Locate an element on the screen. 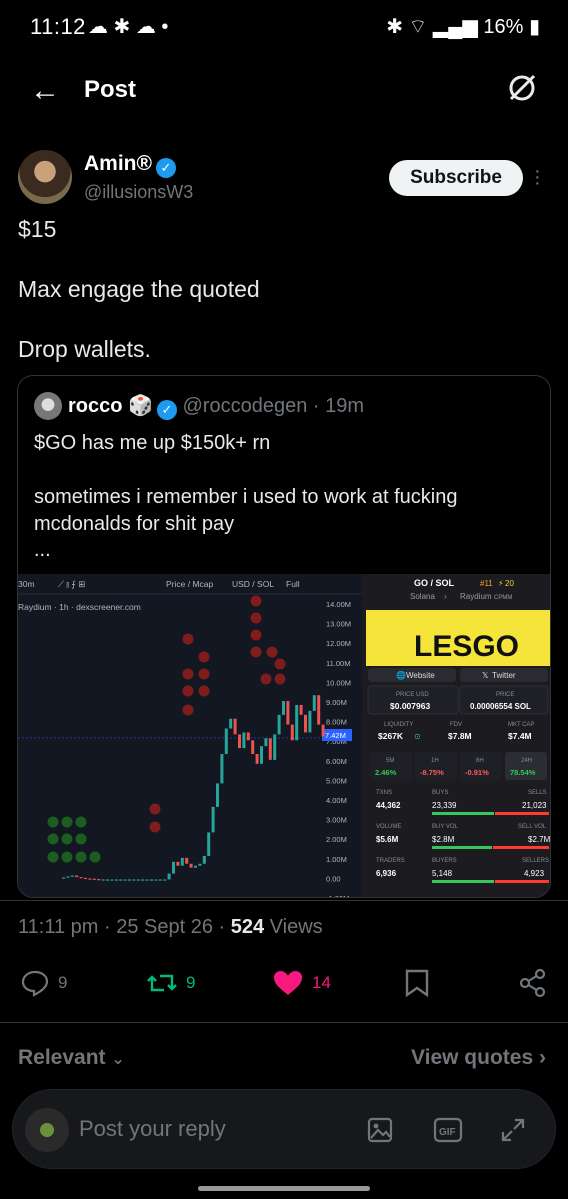  top-bar: ← Post is located at coordinates (284, 90).